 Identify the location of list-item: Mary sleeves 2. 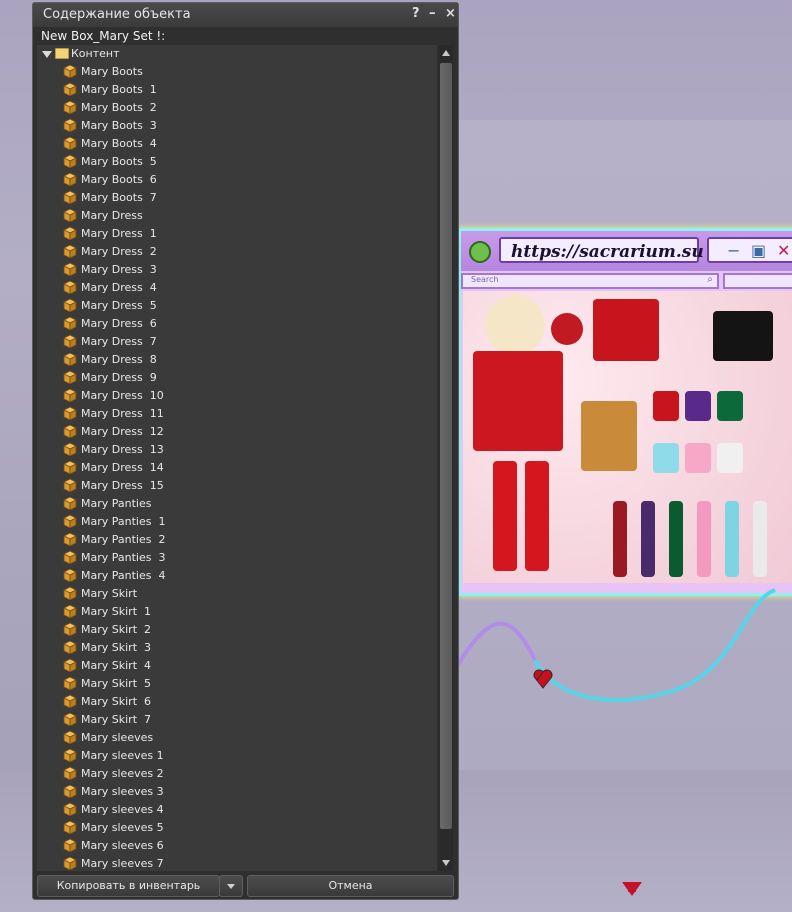
(237, 774).